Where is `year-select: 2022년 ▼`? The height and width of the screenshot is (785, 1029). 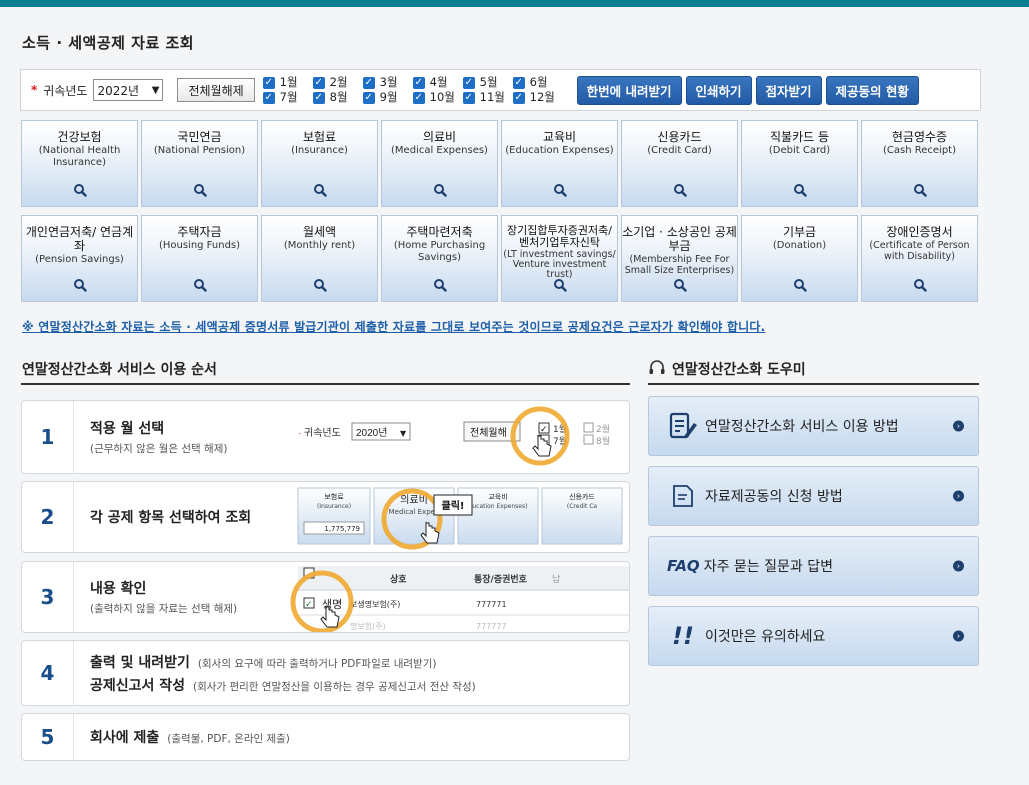 year-select: 2022년 ▼ is located at coordinates (128, 90).